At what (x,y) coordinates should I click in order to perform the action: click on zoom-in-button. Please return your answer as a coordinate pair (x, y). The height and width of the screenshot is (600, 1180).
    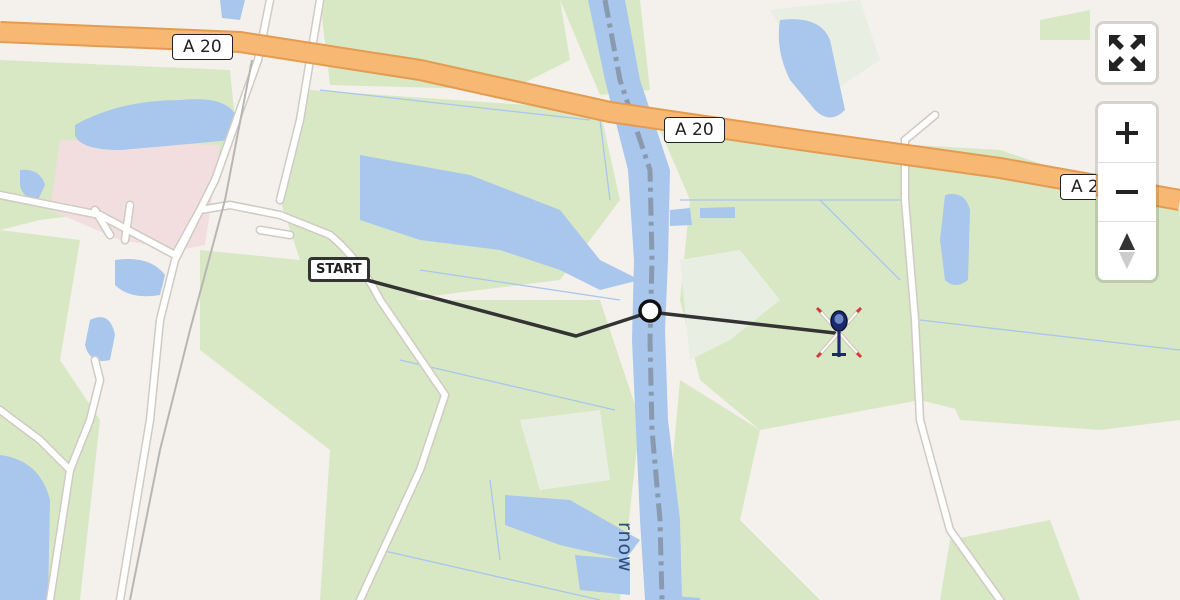
    Looking at the image, I should click on (1127, 133).